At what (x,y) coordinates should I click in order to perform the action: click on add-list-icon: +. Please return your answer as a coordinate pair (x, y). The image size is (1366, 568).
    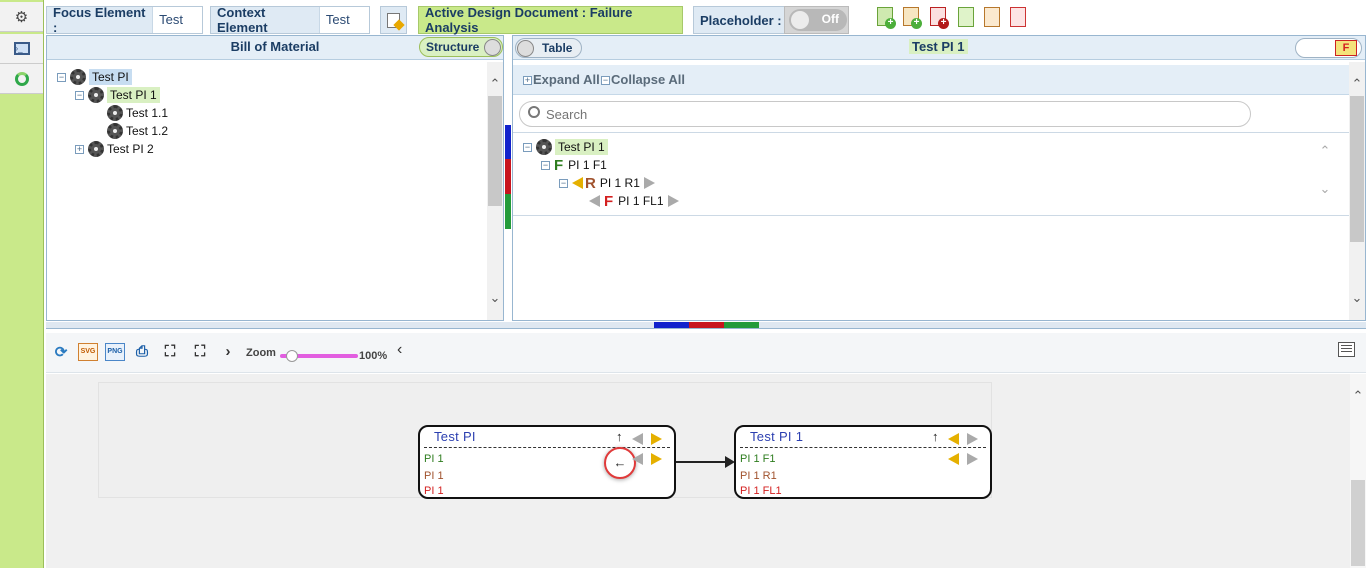
    Looking at the image, I should click on (912, 18).